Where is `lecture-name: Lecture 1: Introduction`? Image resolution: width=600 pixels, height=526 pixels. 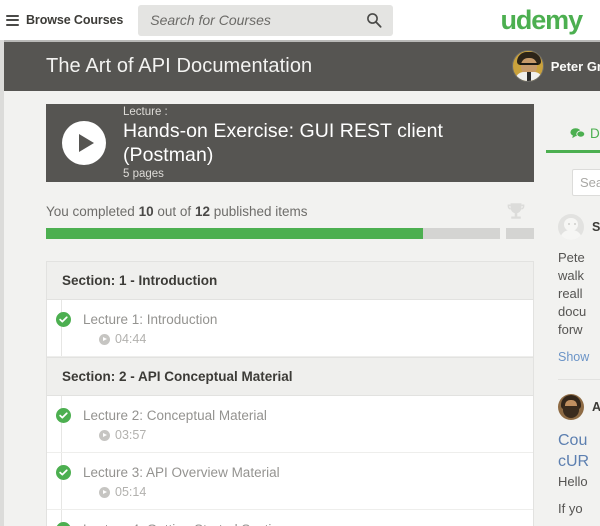
lecture-name: Lecture 1: Introduction is located at coordinates (150, 319).